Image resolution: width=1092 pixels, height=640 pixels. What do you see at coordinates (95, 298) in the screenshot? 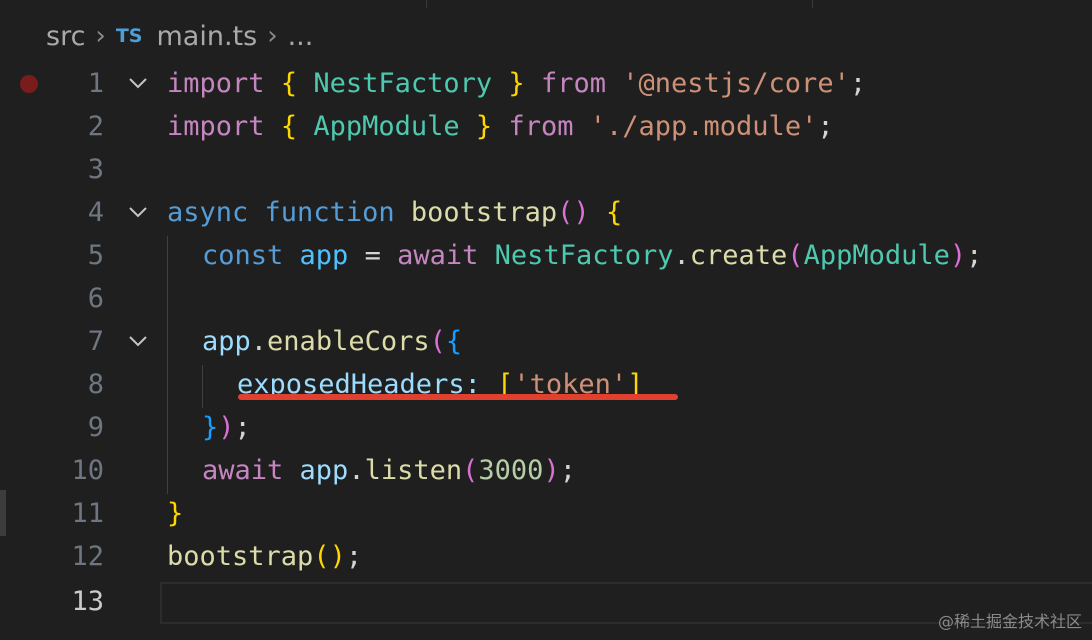
I see `line-number: 6` at bounding box center [95, 298].